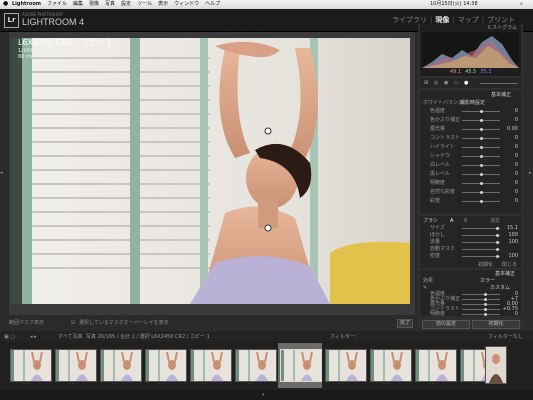  What do you see at coordinates (470, 130) in the screenshot?
I see `slider-row: 露光量 0.00` at bounding box center [470, 130].